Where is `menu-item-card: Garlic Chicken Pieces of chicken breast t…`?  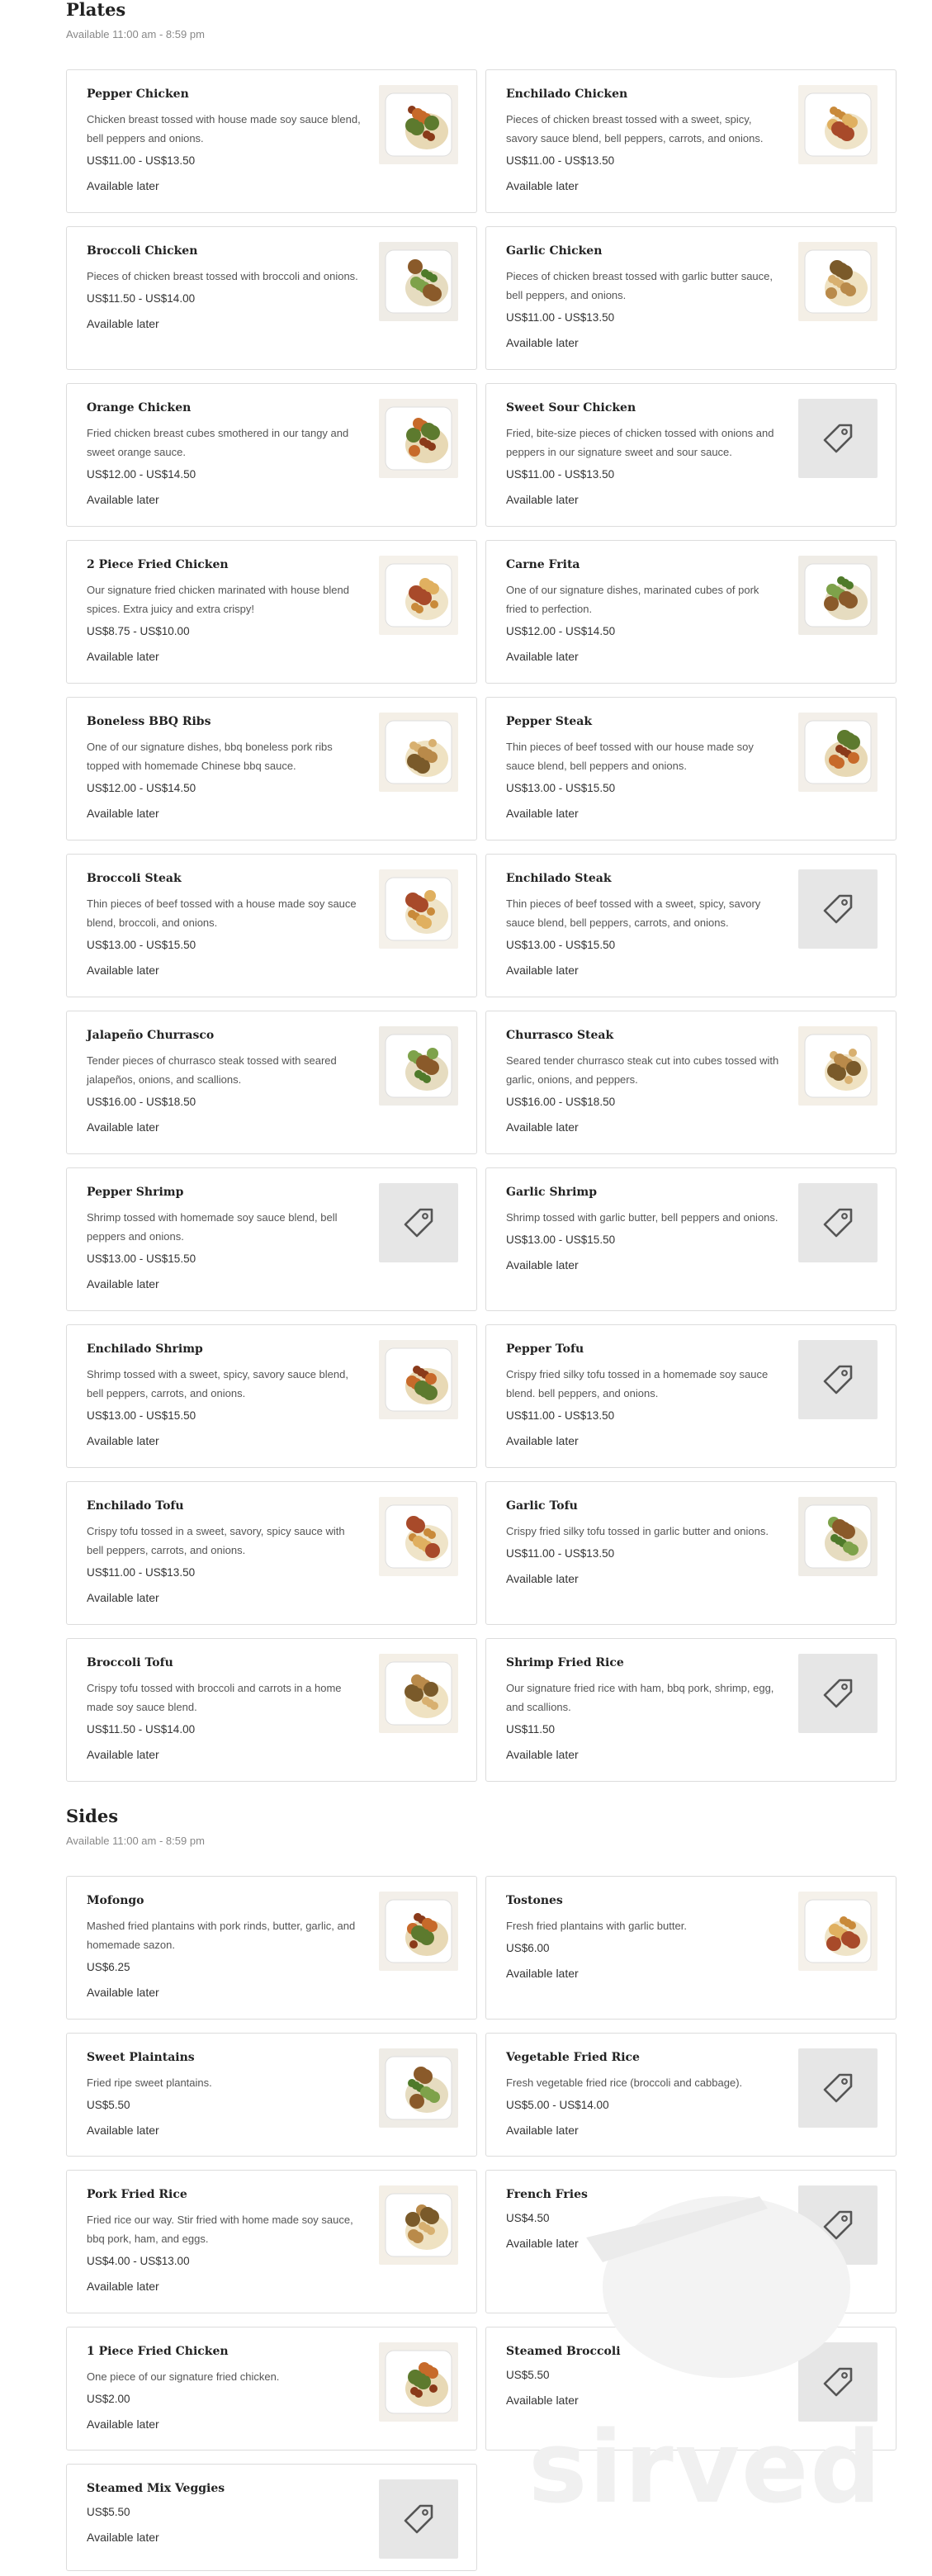
menu-item-card: Garlic Chicken Pieces of chicken breast t… is located at coordinates (691, 298).